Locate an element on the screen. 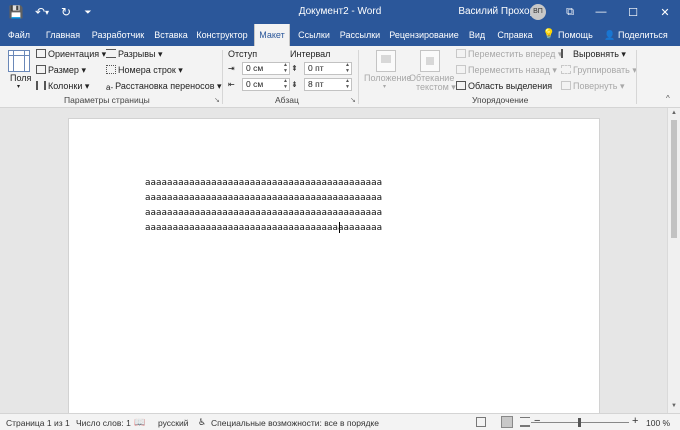 The image size is (680, 430). selection-pane-icon is located at coordinates (461, 85).